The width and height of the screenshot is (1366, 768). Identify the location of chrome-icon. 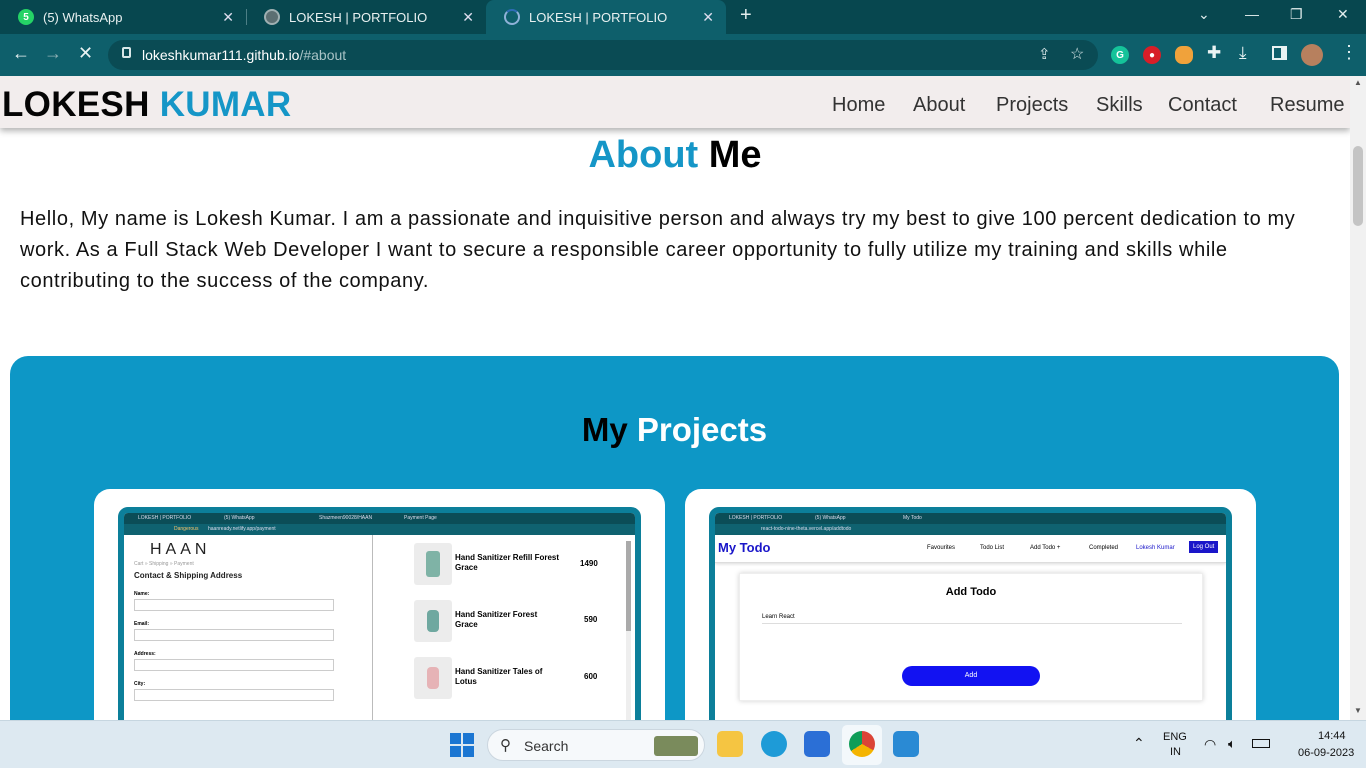
(862, 744).